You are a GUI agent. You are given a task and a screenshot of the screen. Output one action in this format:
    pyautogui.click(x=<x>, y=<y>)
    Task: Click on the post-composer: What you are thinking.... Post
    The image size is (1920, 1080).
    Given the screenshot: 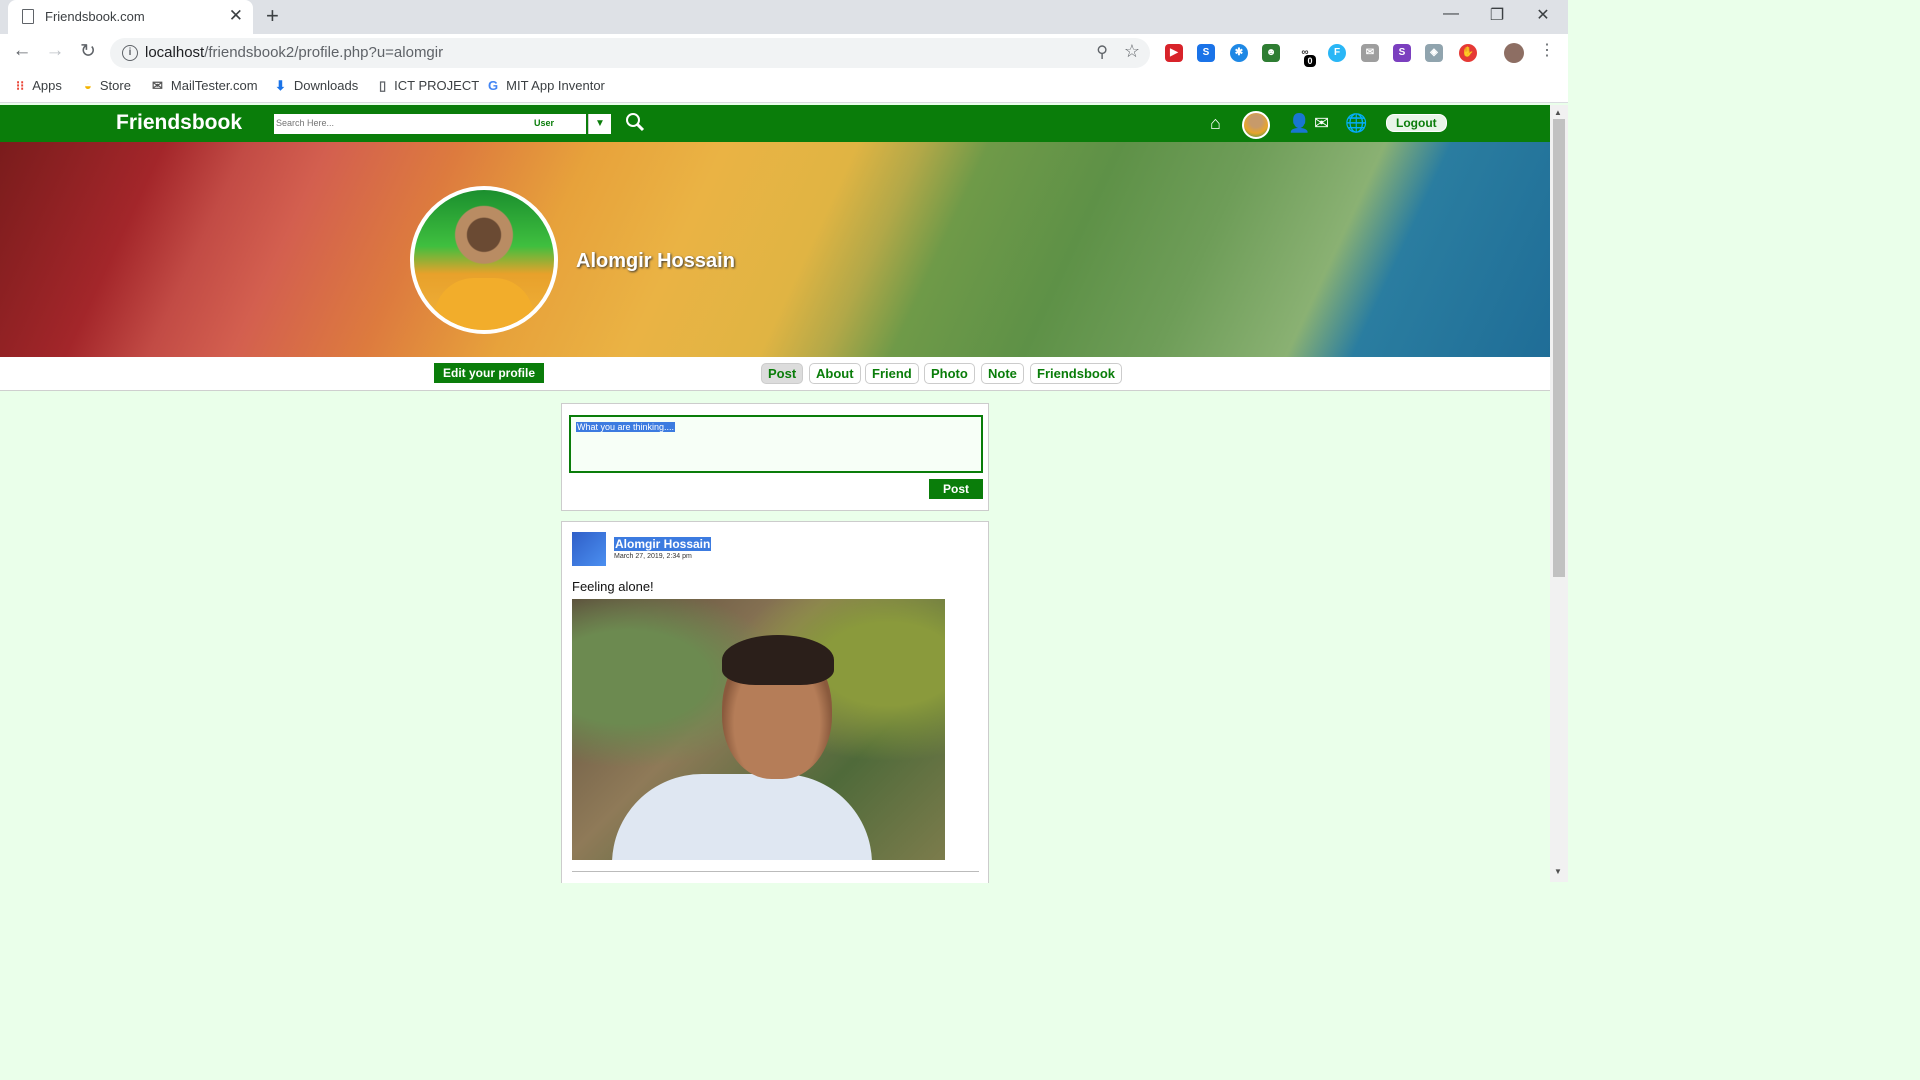 What is the action you would take?
    pyautogui.click(x=775, y=457)
    